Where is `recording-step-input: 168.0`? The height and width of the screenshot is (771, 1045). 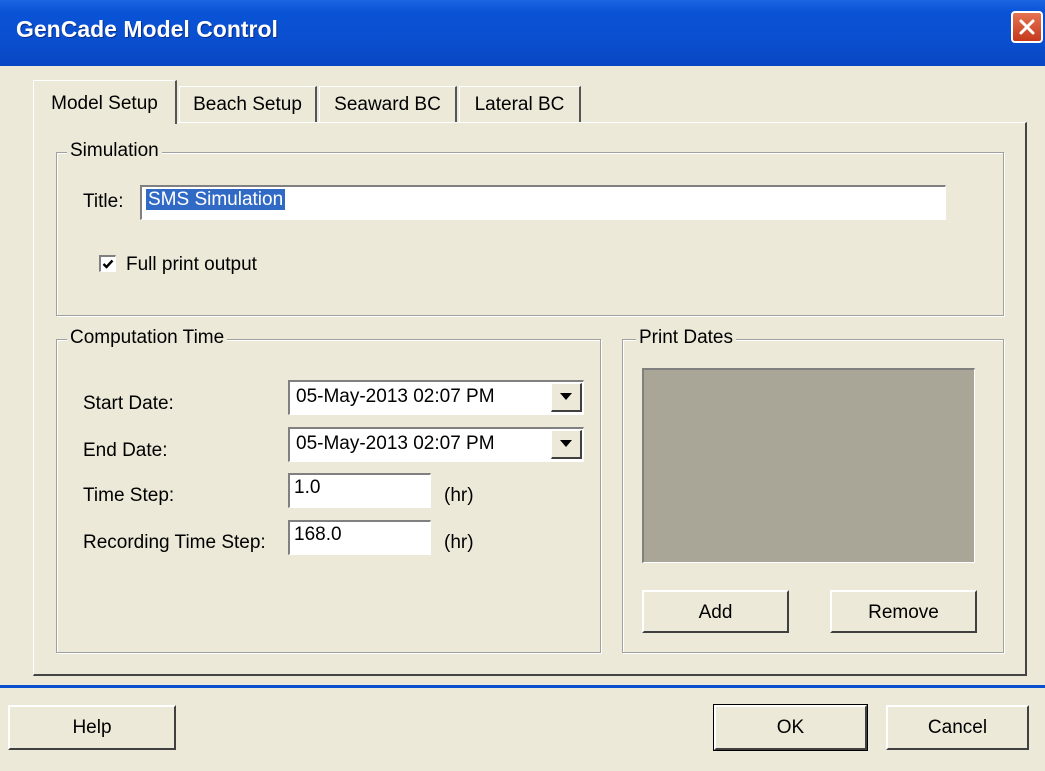
recording-step-input: 168.0 is located at coordinates (359, 537).